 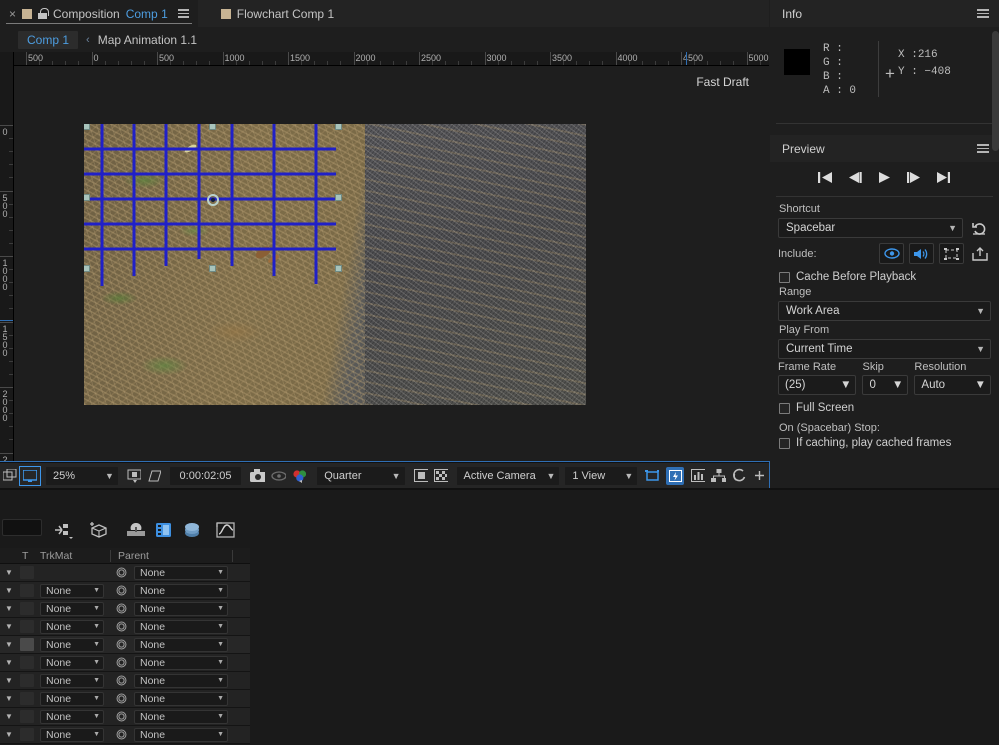 What do you see at coordinates (980, 254) in the screenshot?
I see `preview-output-icon` at bounding box center [980, 254].